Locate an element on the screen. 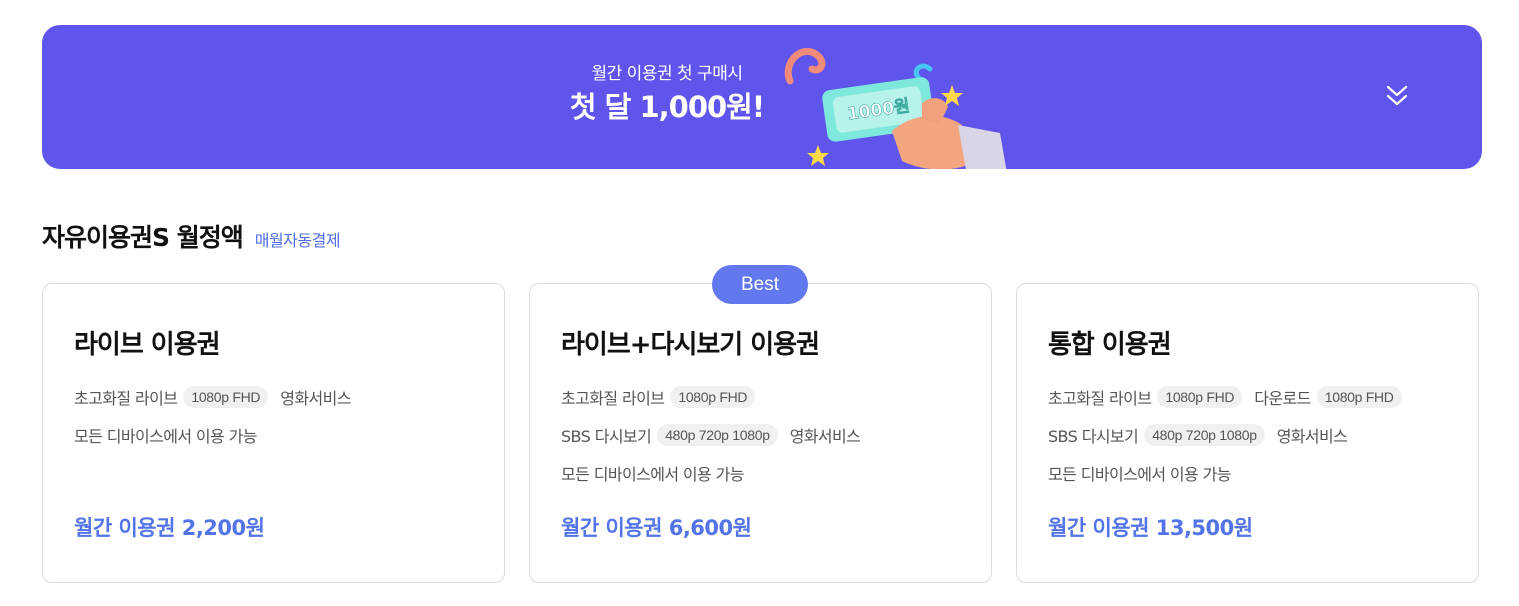 The height and width of the screenshot is (606, 1519). decor-loop-icon is located at coordinates (805, 66).